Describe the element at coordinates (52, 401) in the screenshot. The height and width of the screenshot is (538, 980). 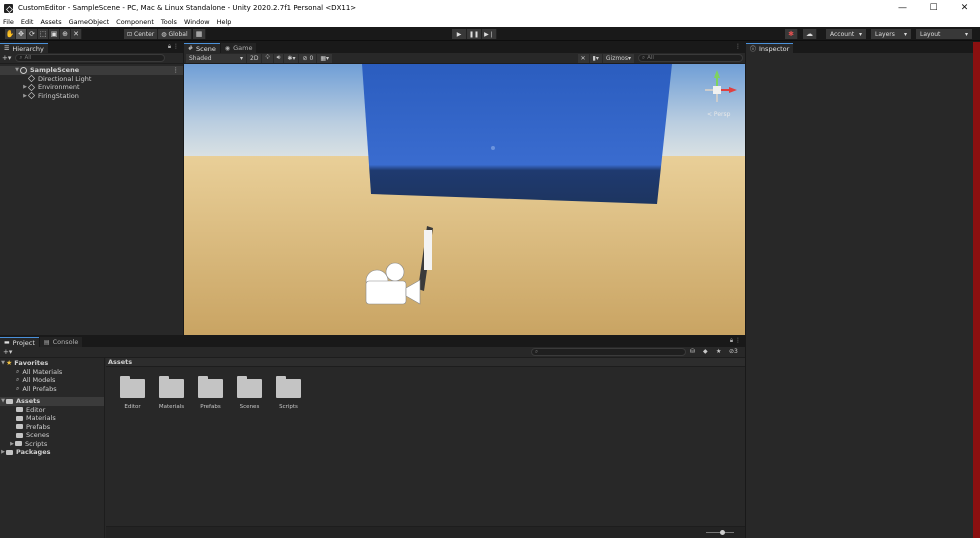
I see `tree-row-assets: ▼ Assets` at that location.